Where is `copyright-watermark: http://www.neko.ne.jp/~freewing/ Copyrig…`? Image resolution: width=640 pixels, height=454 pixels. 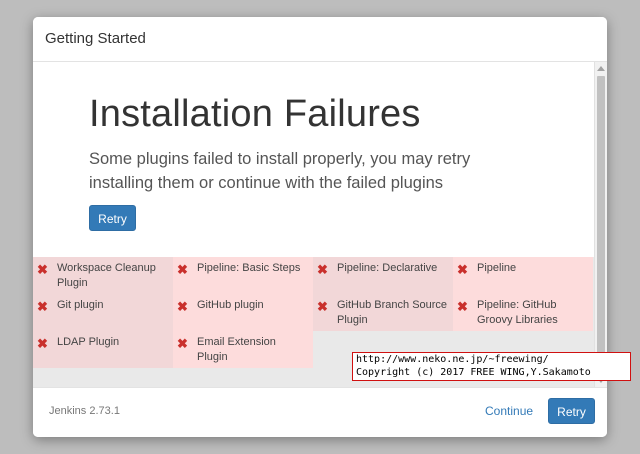 copyright-watermark: http://www.neko.ne.jp/~freewing/ Copyrig… is located at coordinates (491, 366).